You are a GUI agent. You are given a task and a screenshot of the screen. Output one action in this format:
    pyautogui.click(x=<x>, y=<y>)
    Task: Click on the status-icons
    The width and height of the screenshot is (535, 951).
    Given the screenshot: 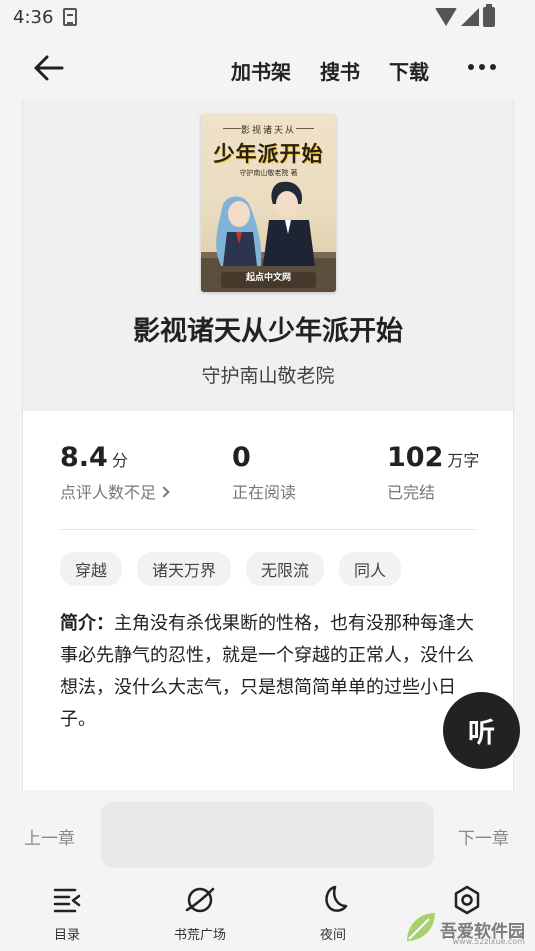 What is the action you would take?
    pyautogui.click(x=457, y=17)
    